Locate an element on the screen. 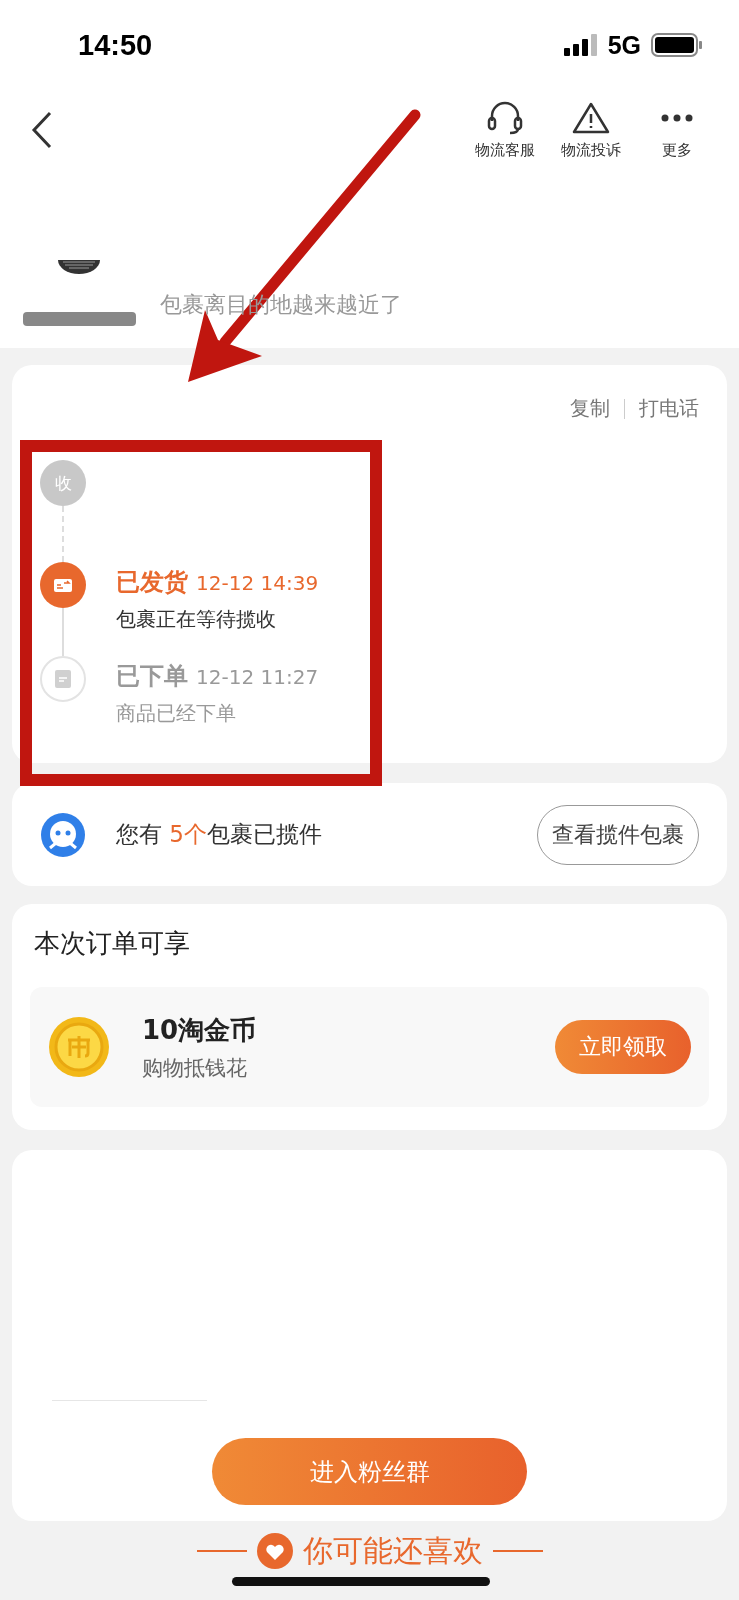  step-title: 已发货 12-12 14:39 is located at coordinates (217, 582).